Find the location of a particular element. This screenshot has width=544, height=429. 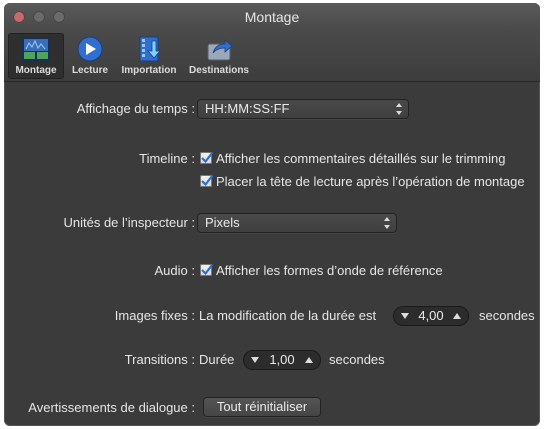

tab-importation: Importation is located at coordinates (149, 56).